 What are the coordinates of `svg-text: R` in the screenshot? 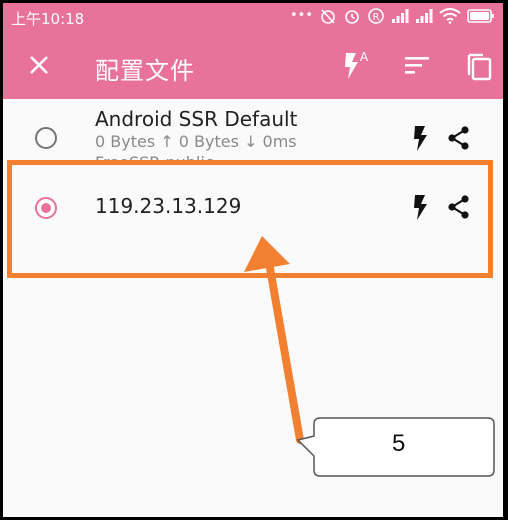 It's located at (376, 17).